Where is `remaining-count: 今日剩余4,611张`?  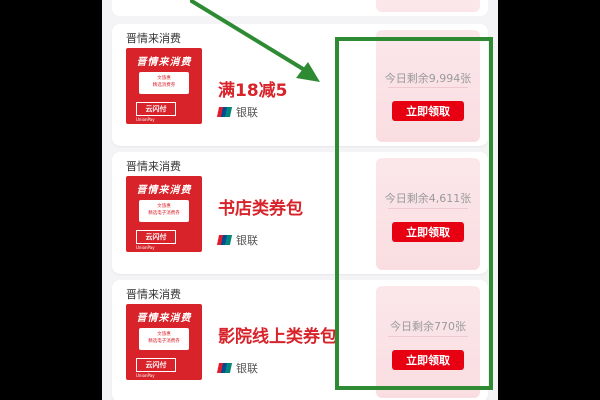 remaining-count: 今日剩余4,611张 is located at coordinates (428, 198).